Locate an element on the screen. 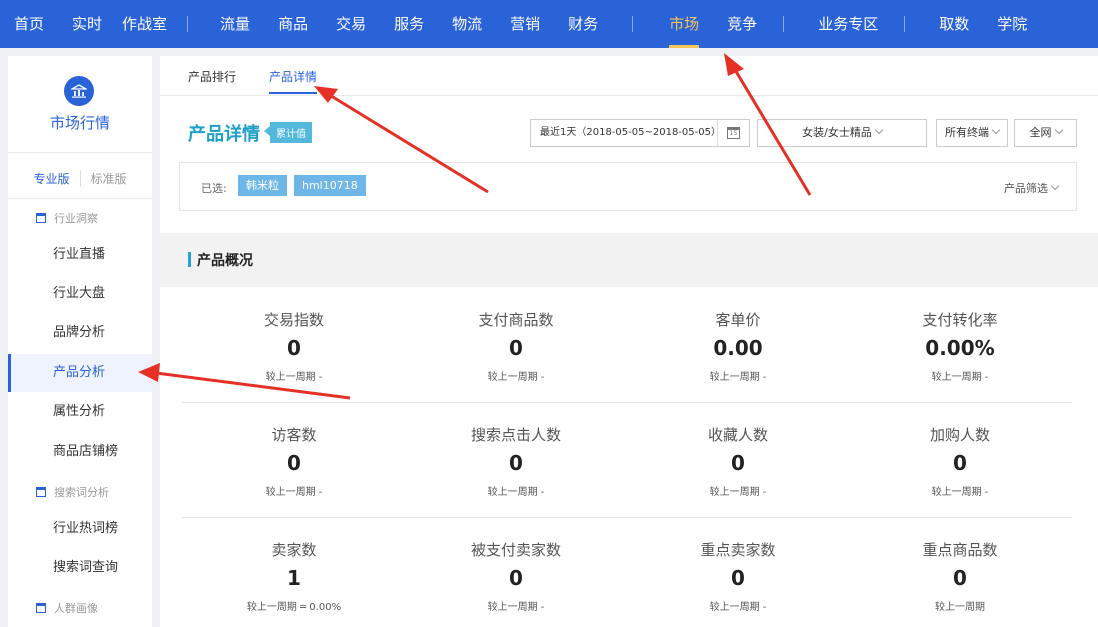 Image resolution: width=1098 pixels, height=627 pixels. sidebar-item-product-analysis: 产品分析 is located at coordinates (80, 373).